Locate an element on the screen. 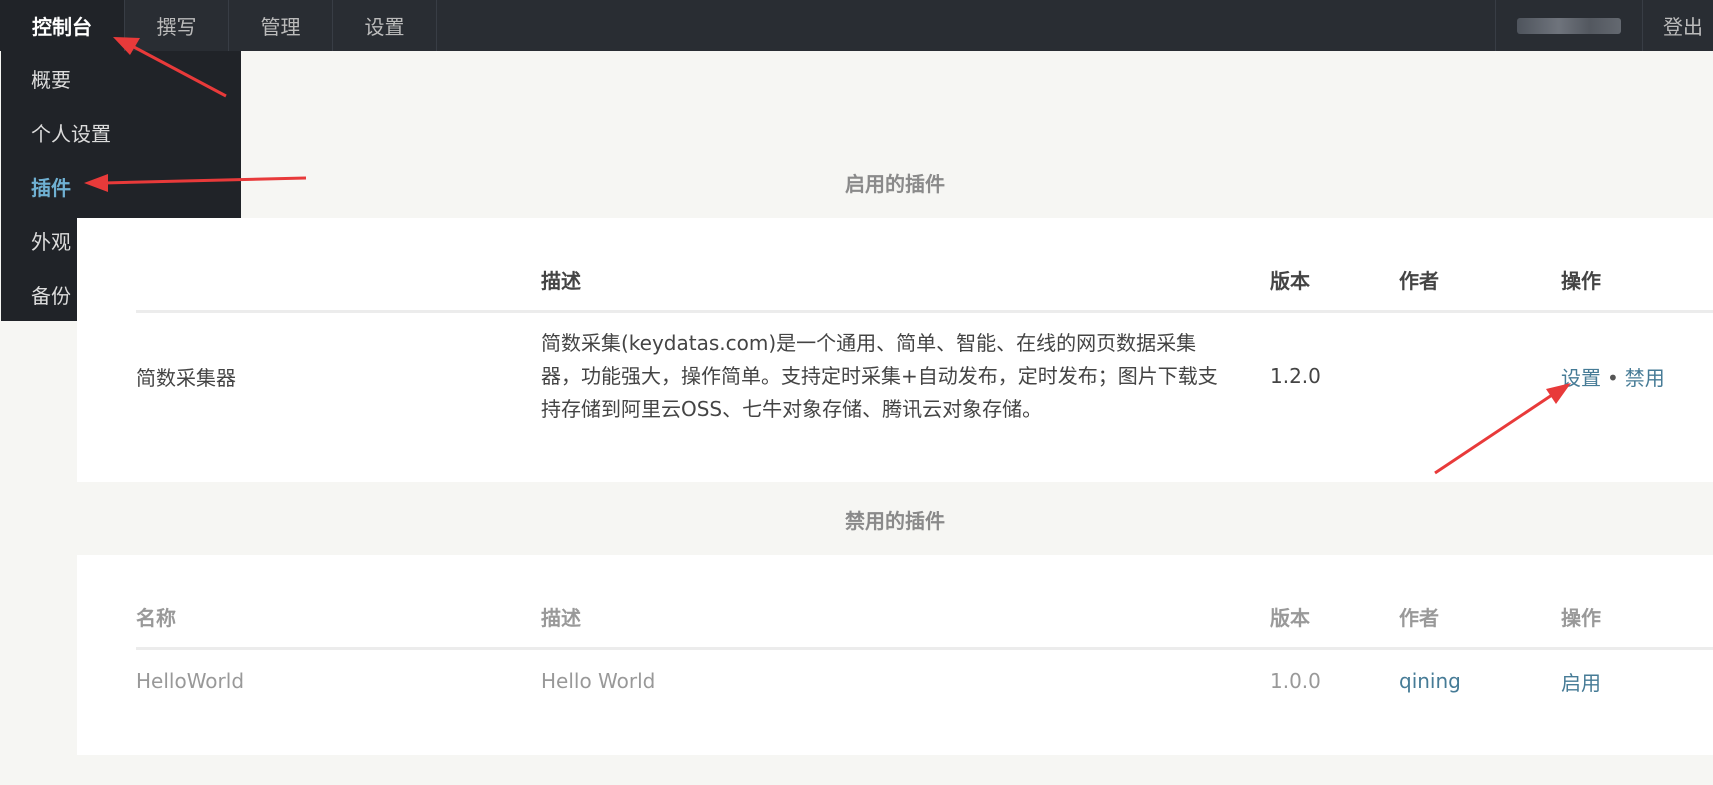 Image resolution: width=1713 pixels, height=785 pixels. author-link: qining is located at coordinates (1430, 681).